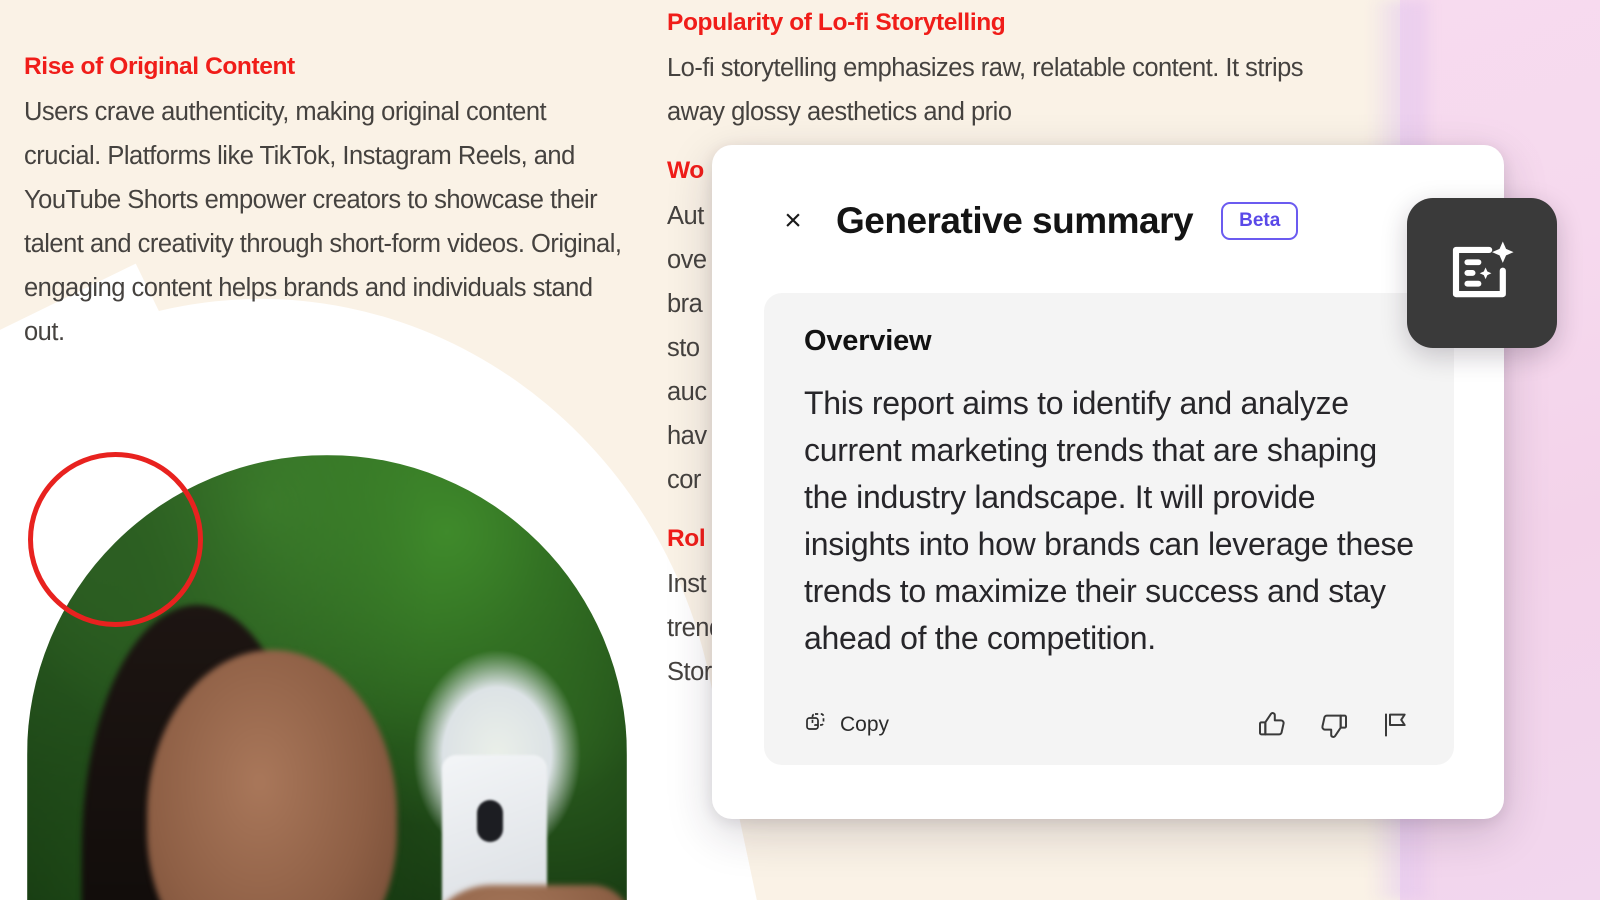 The height and width of the screenshot is (900, 1600). I want to click on popup-title: Generative summary, so click(1015, 220).